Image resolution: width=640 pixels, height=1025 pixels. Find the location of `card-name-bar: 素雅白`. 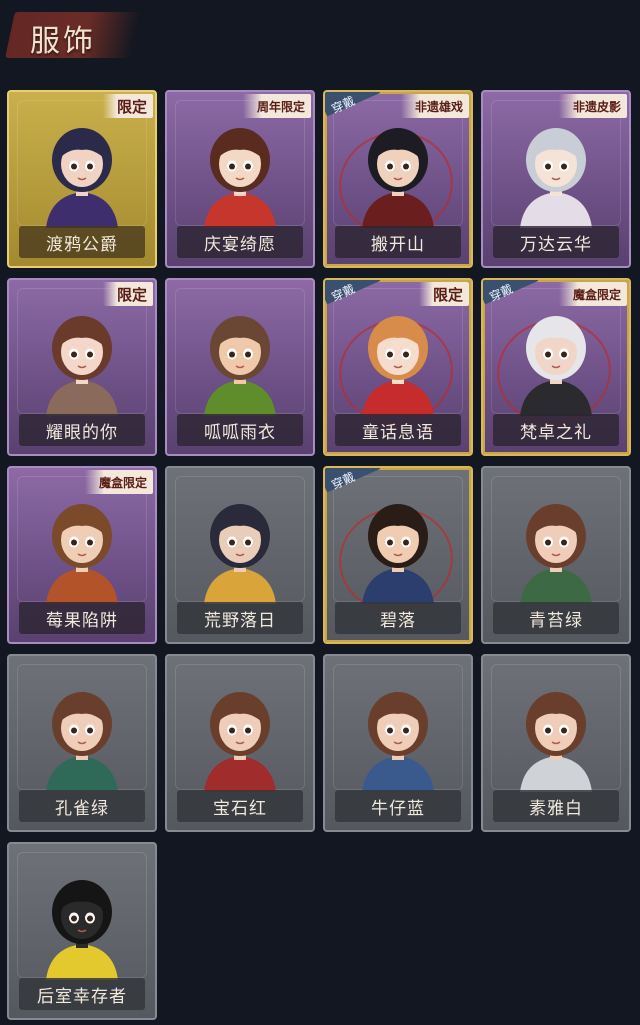

card-name-bar: 素雅白 is located at coordinates (556, 806).